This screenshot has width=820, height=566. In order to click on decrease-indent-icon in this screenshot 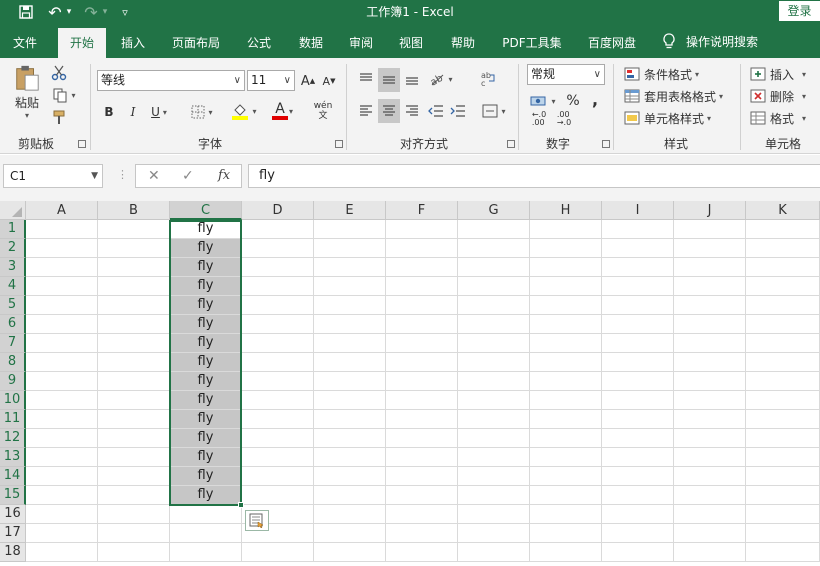, I will do `click(436, 111)`.